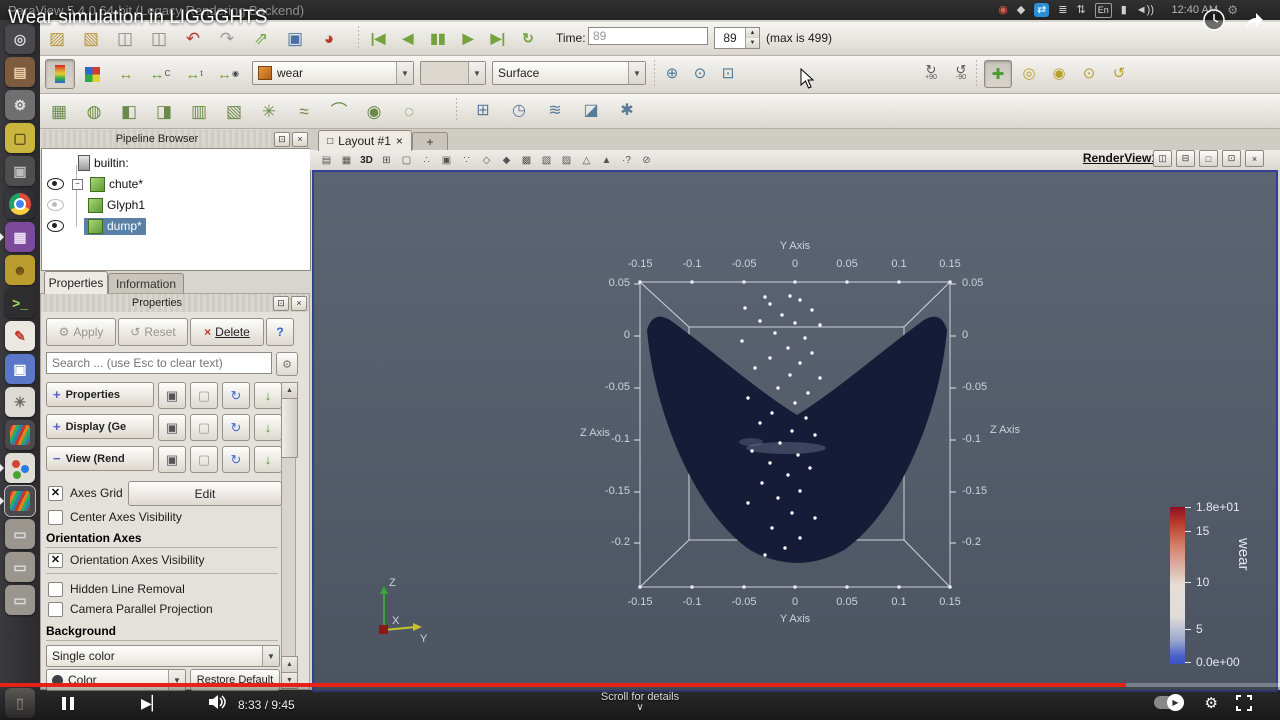 This screenshot has width=1280, height=720. What do you see at coordinates (20, 402) in the screenshot?
I see `web-app-icon: ✳` at bounding box center [20, 402].